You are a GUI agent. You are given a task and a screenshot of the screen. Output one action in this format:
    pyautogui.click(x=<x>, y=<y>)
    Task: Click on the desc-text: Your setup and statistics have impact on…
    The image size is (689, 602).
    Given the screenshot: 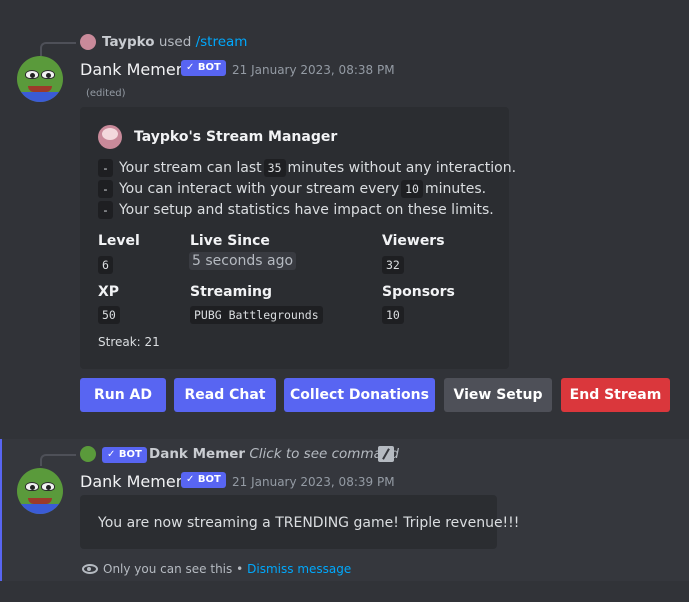 What is the action you would take?
    pyautogui.click(x=306, y=210)
    